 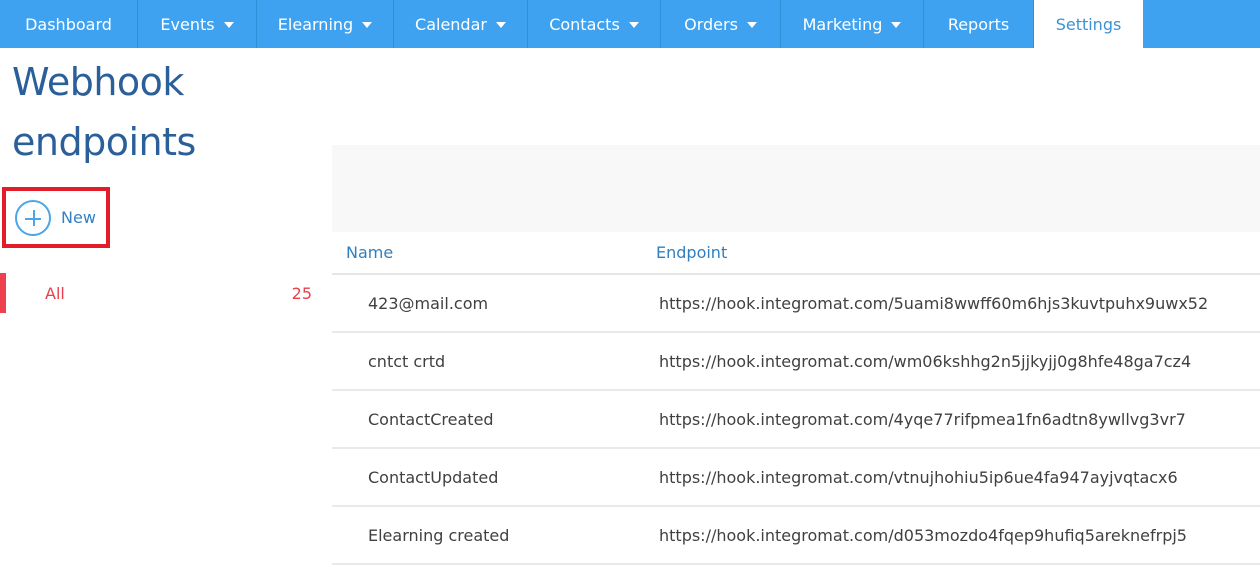 What do you see at coordinates (33, 217) in the screenshot?
I see `plus-circle-icon` at bounding box center [33, 217].